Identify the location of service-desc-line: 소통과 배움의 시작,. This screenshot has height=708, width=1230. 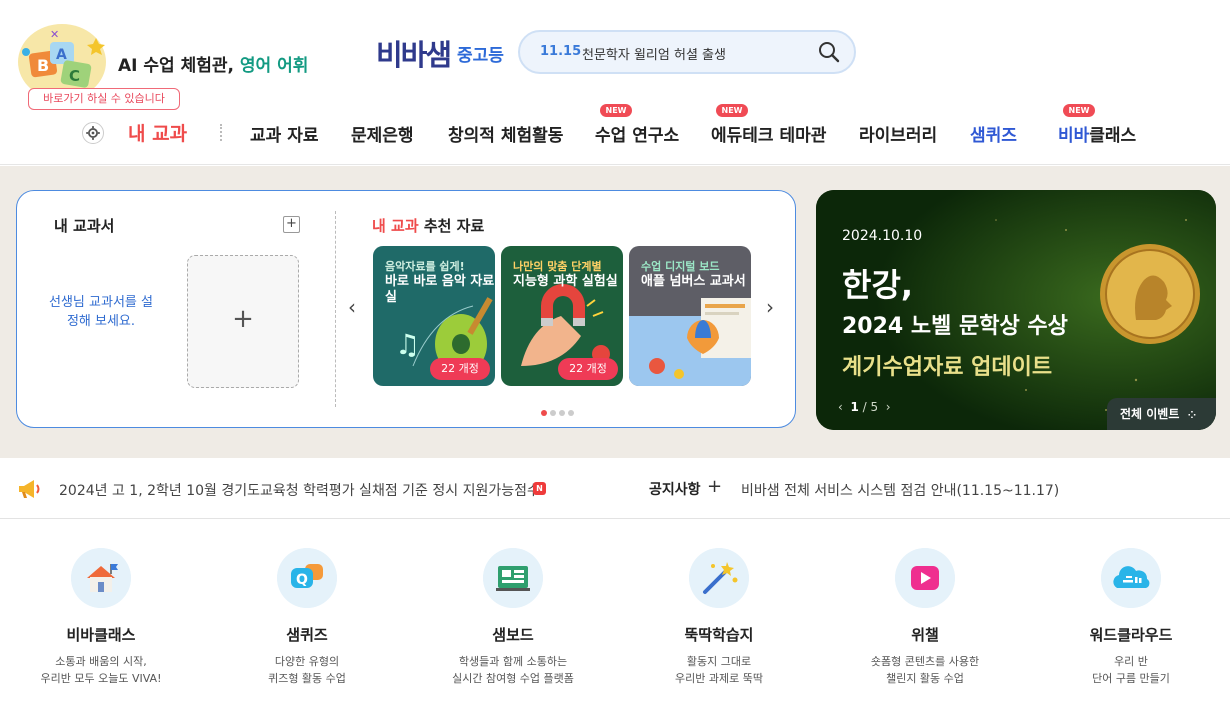
(101, 661).